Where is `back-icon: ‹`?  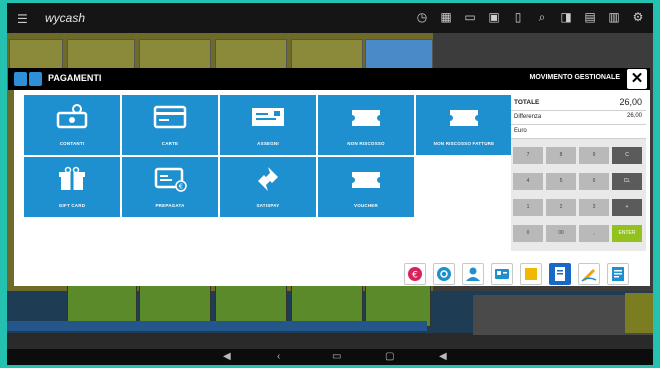
back-icon: ‹ is located at coordinates (278, 356).